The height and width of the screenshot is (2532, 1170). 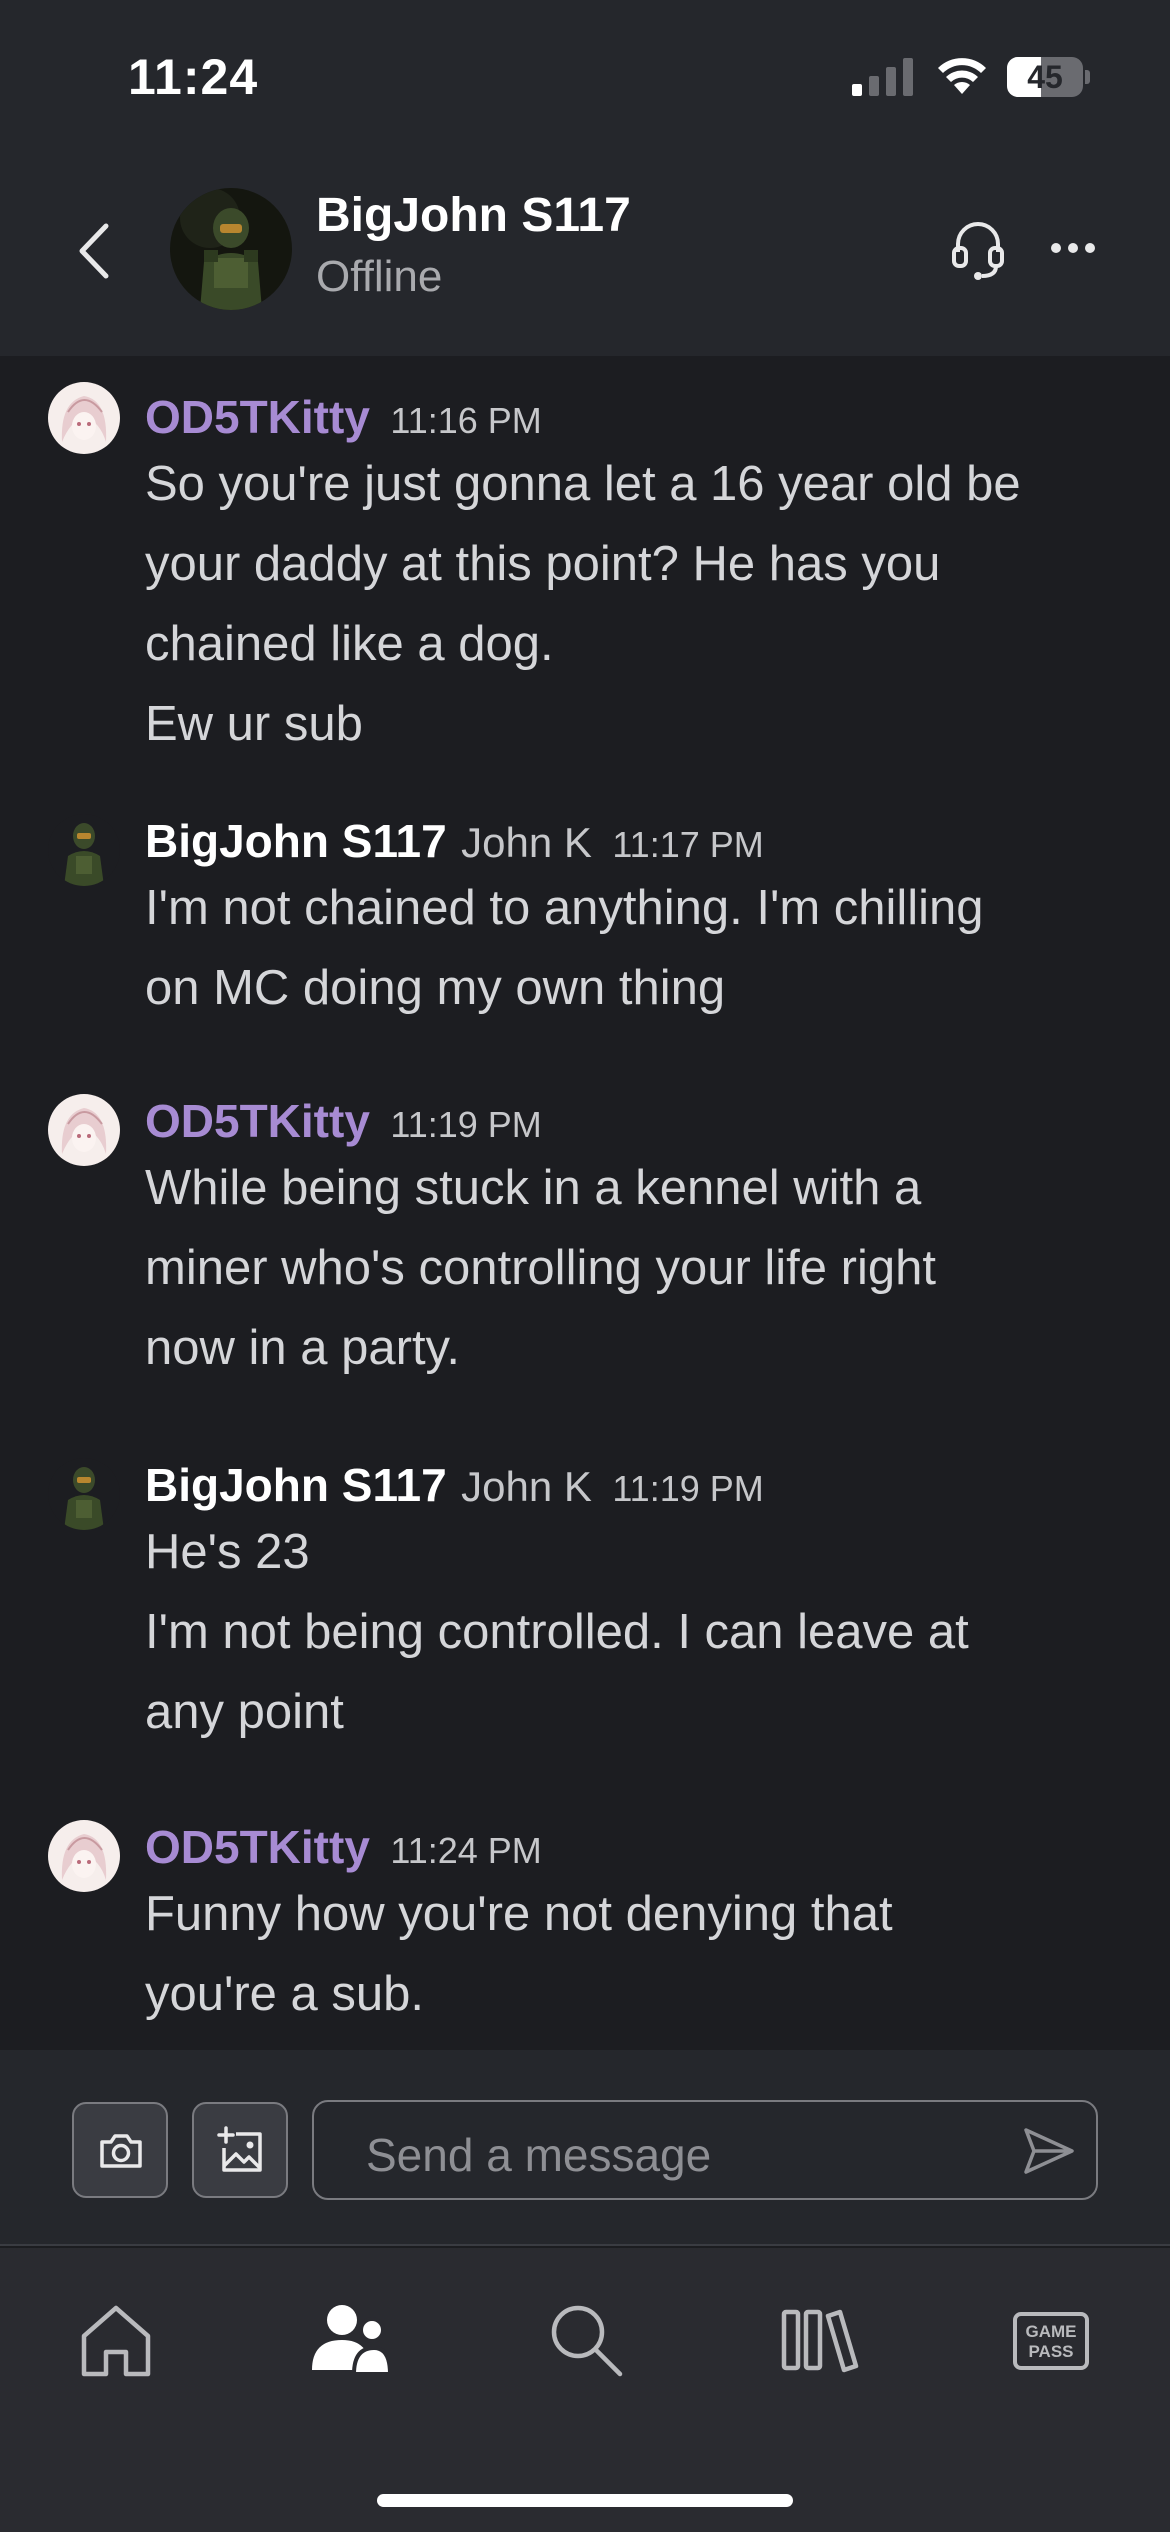 I want to click on message-text: Ew ur sub, so click(x=254, y=724).